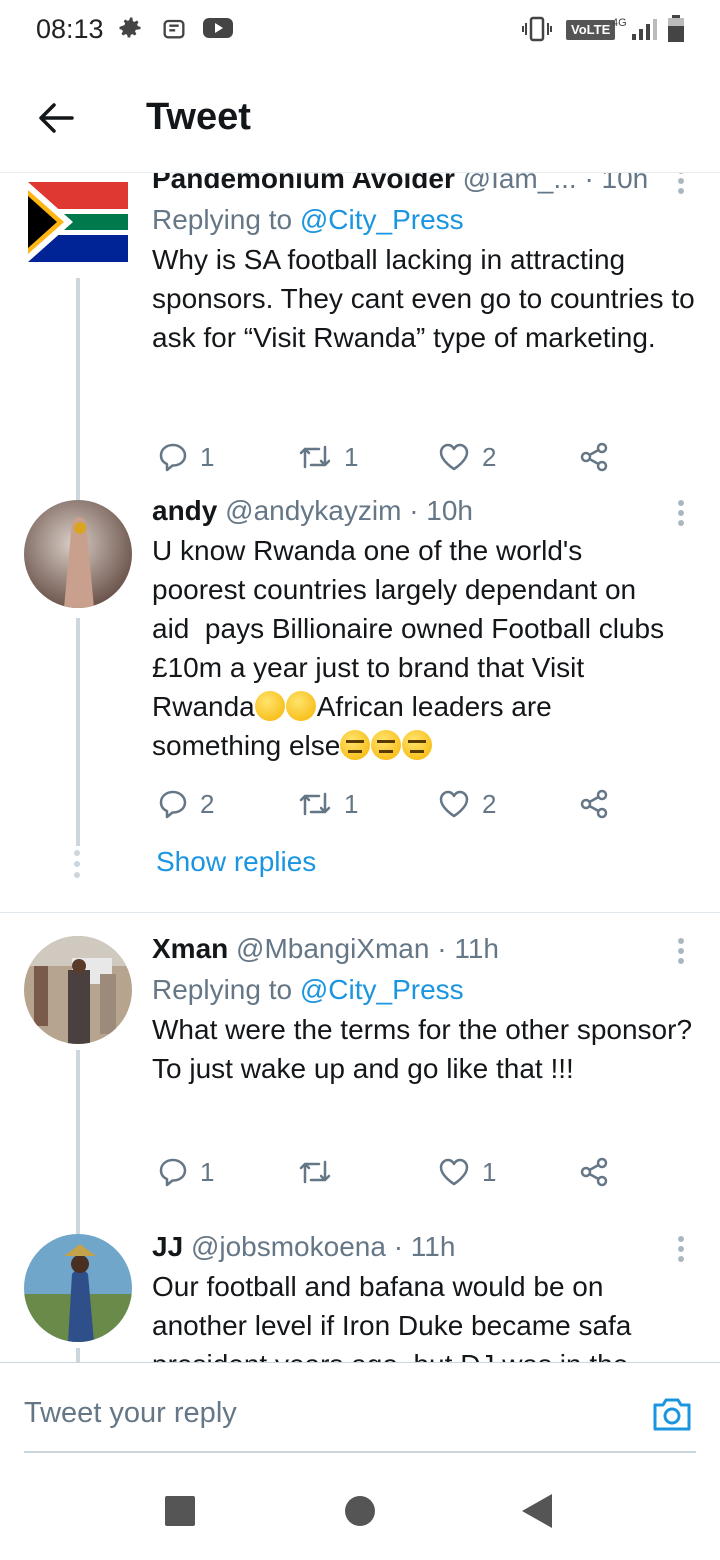 The width and height of the screenshot is (720, 1560). What do you see at coordinates (434, 706) in the screenshot?
I see `tweet-text-segment: African leaders are` at bounding box center [434, 706].